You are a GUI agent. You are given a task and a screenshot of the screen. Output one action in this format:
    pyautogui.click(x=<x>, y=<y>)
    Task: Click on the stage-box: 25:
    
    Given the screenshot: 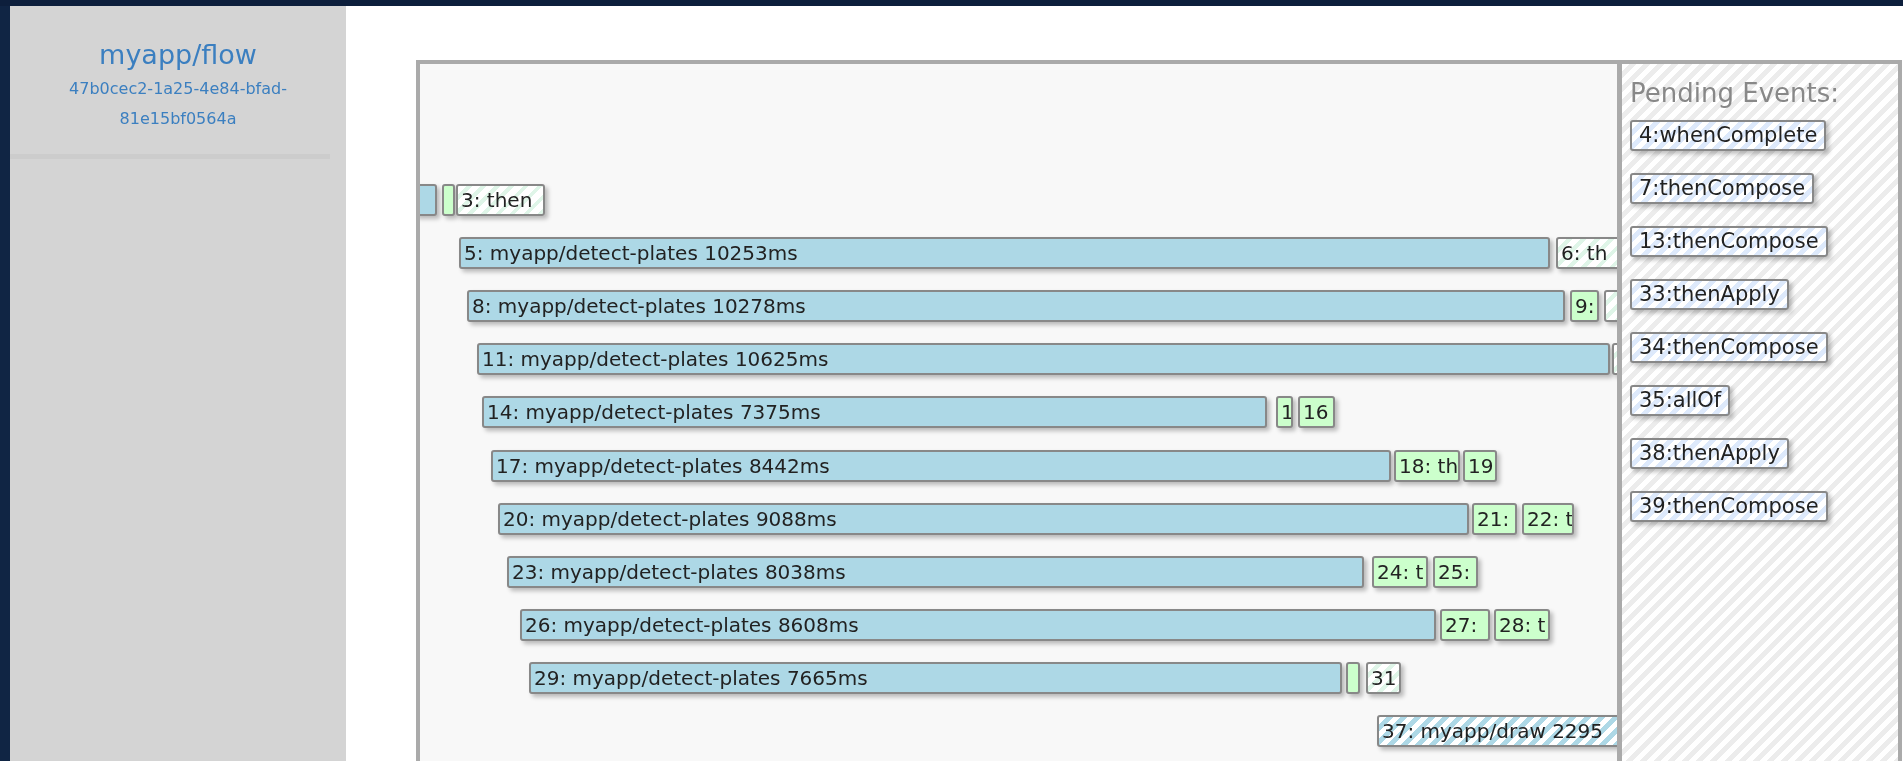 What is the action you would take?
    pyautogui.click(x=1455, y=571)
    